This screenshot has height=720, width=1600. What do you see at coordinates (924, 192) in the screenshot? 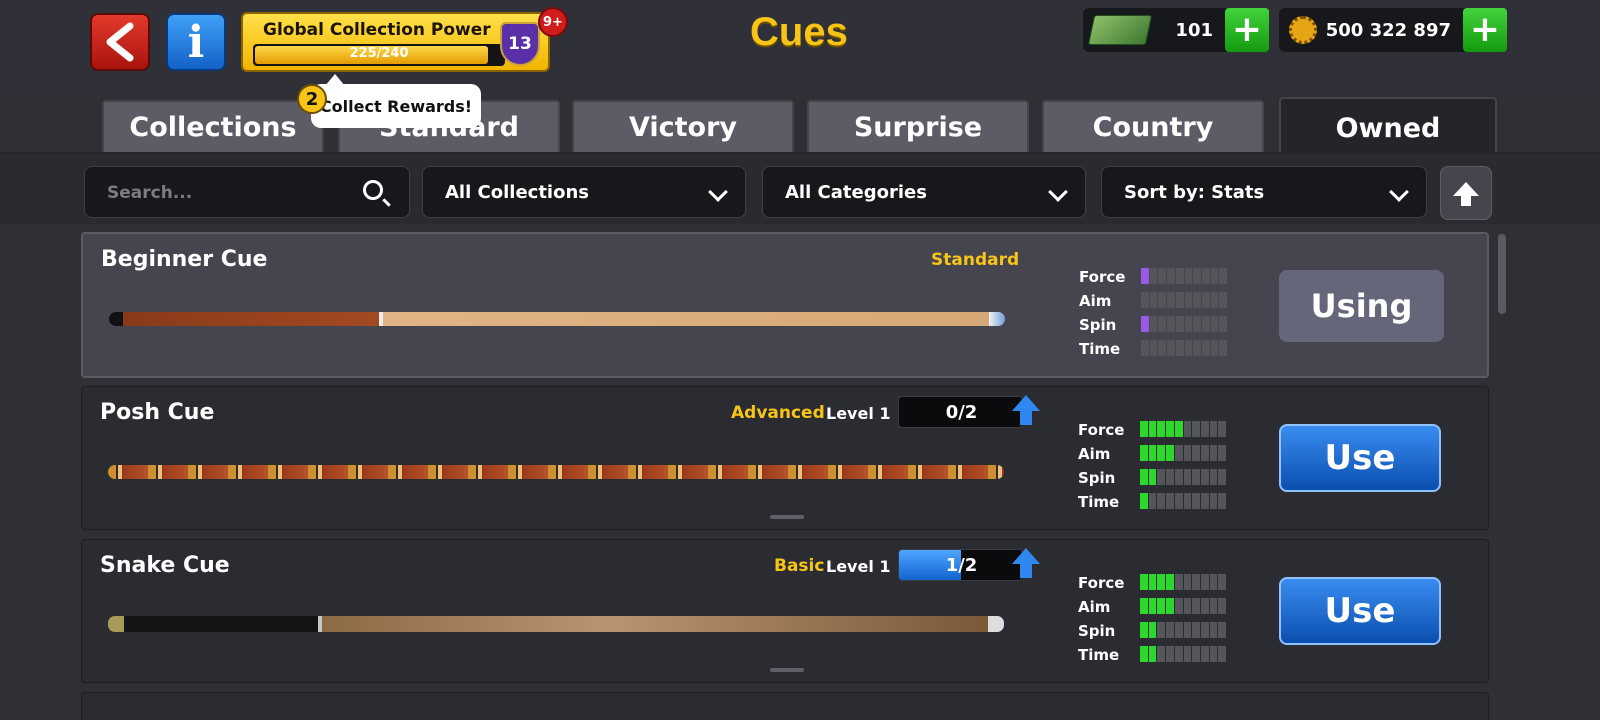
I see `categories-dropdown: All Categories` at bounding box center [924, 192].